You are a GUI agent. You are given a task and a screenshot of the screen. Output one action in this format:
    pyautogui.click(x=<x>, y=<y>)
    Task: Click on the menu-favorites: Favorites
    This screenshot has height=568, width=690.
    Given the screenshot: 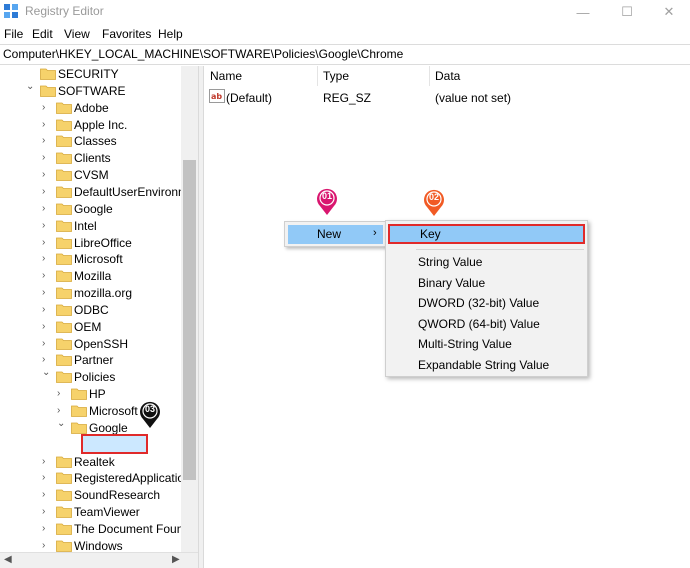 What is the action you would take?
    pyautogui.click(x=126, y=34)
    